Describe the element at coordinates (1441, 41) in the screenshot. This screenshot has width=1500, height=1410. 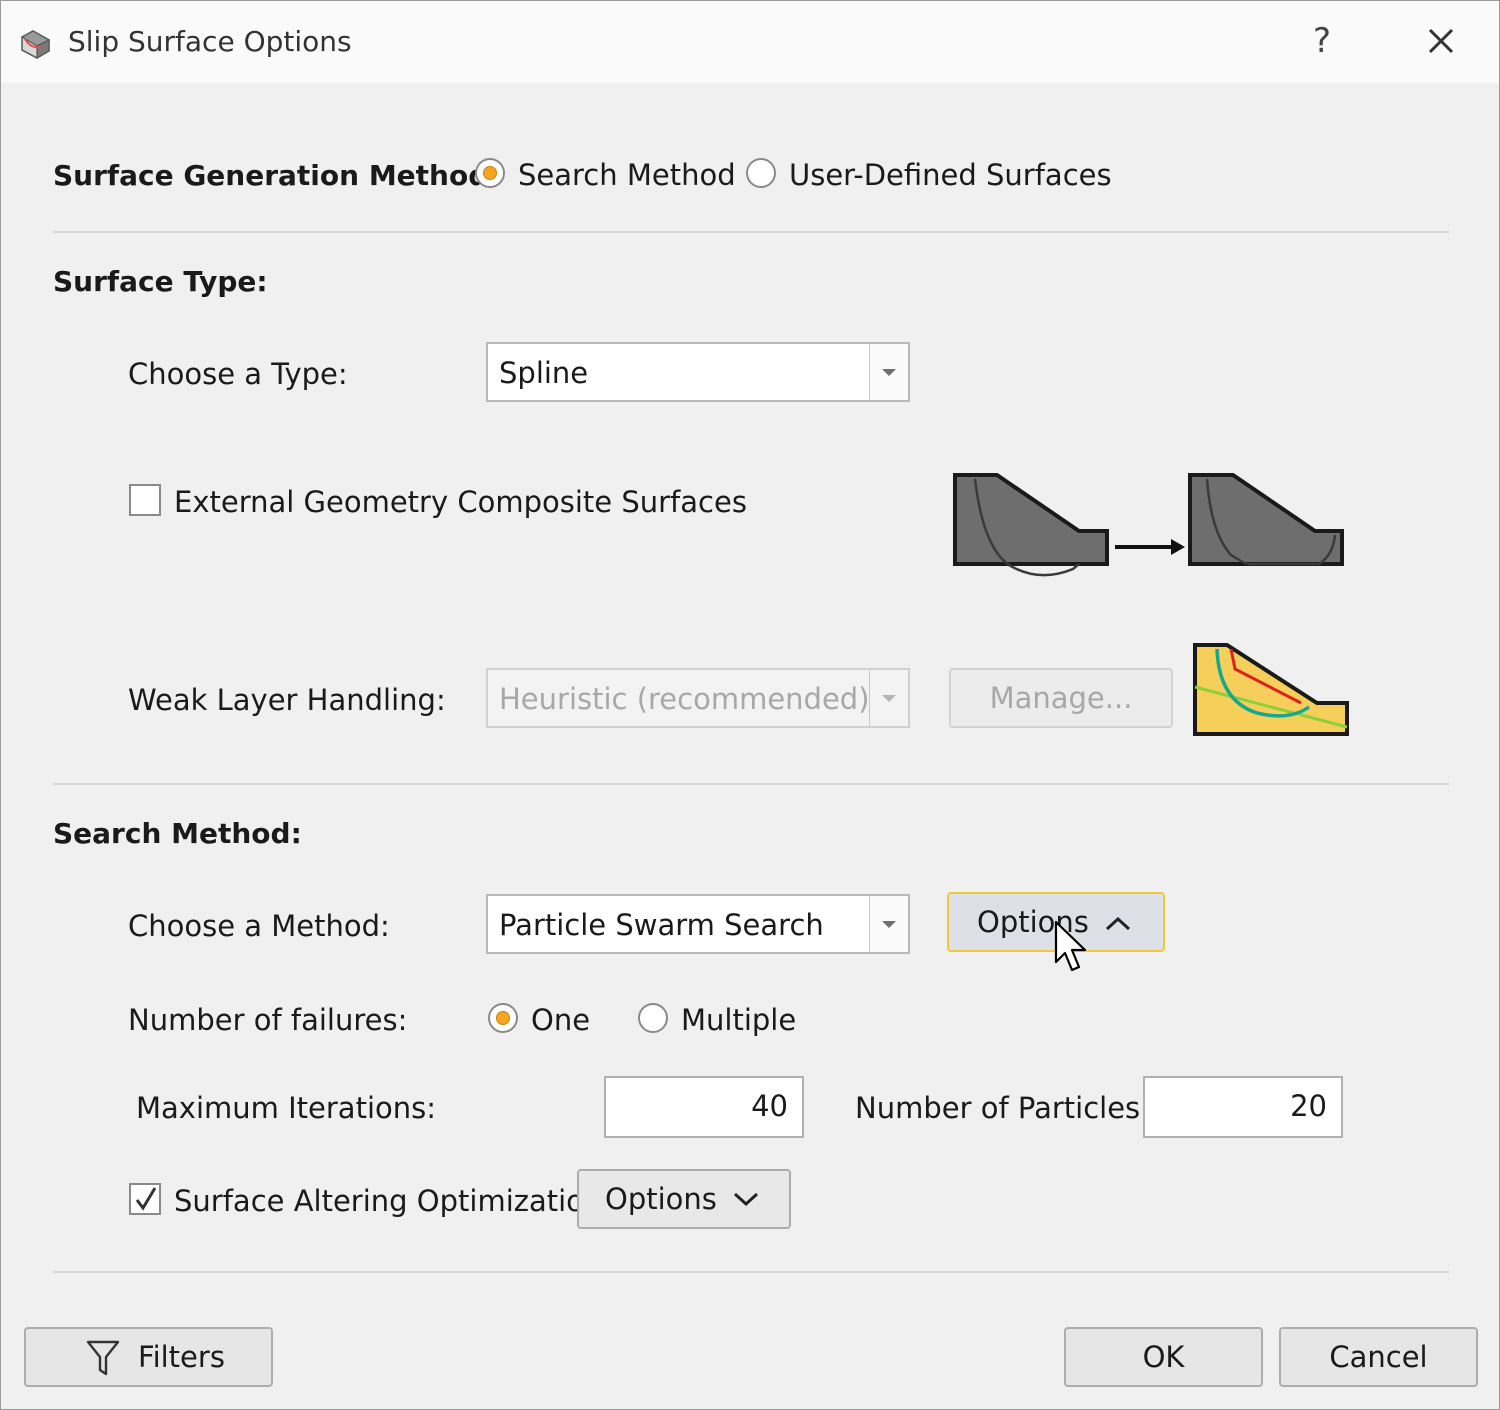
I see `close-icon` at that location.